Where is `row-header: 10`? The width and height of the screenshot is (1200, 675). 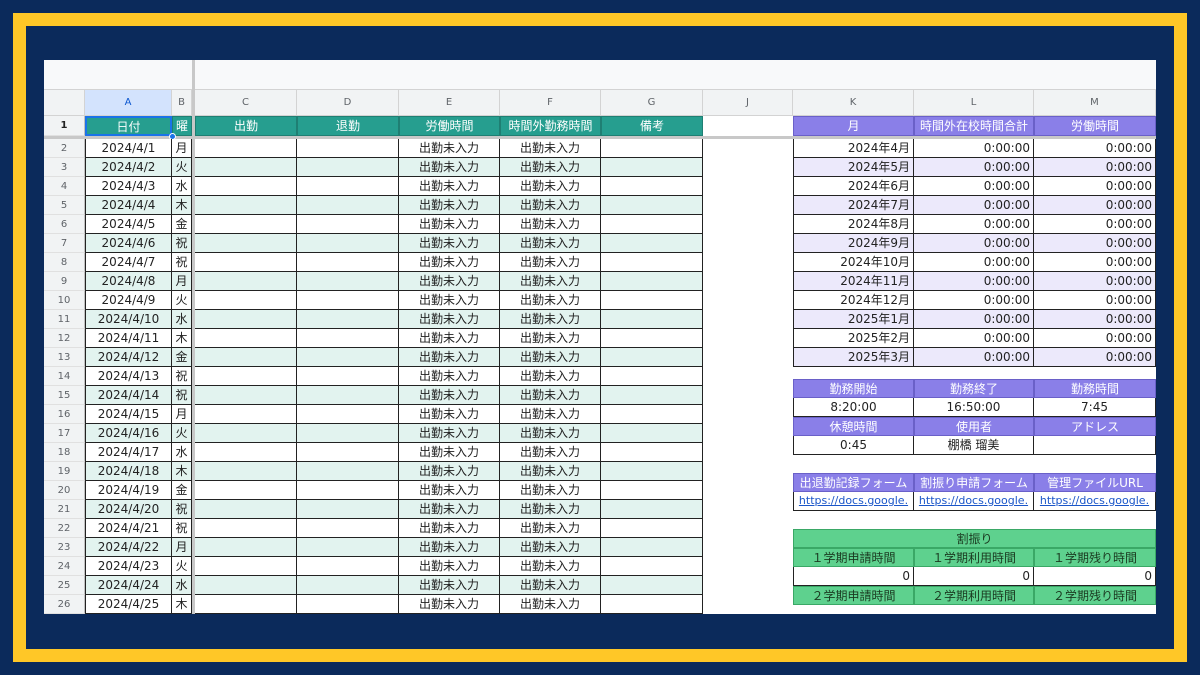 row-header: 10 is located at coordinates (64, 300).